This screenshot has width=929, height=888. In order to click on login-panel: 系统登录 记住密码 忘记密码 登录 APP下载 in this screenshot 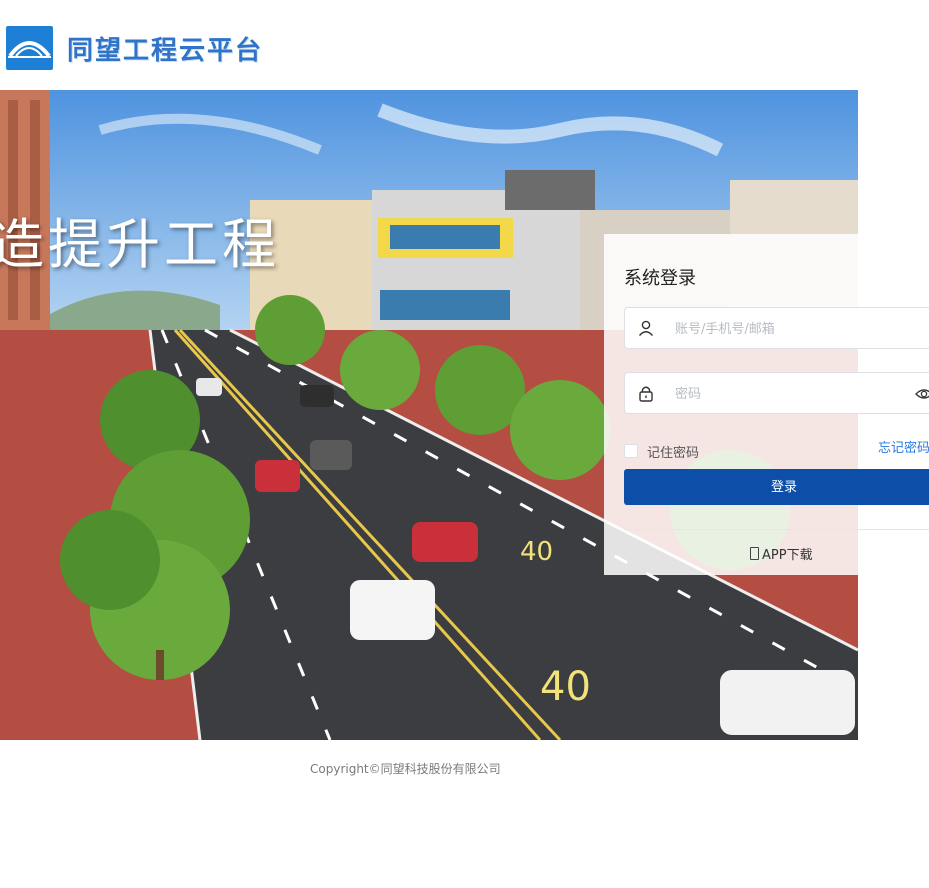, I will do `click(766, 404)`.